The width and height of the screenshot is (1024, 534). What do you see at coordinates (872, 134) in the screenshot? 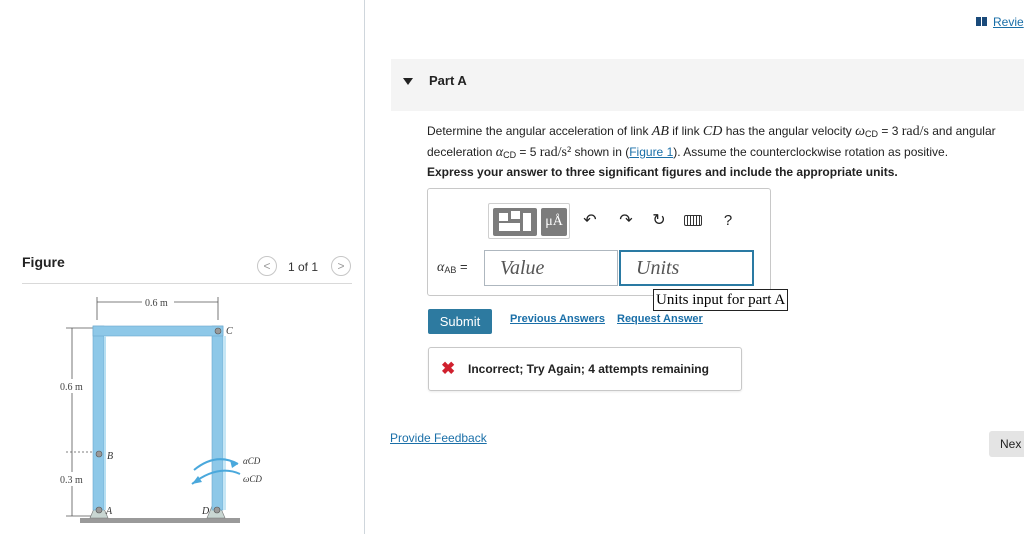
I see `math-omega-sub: CD` at bounding box center [872, 134].